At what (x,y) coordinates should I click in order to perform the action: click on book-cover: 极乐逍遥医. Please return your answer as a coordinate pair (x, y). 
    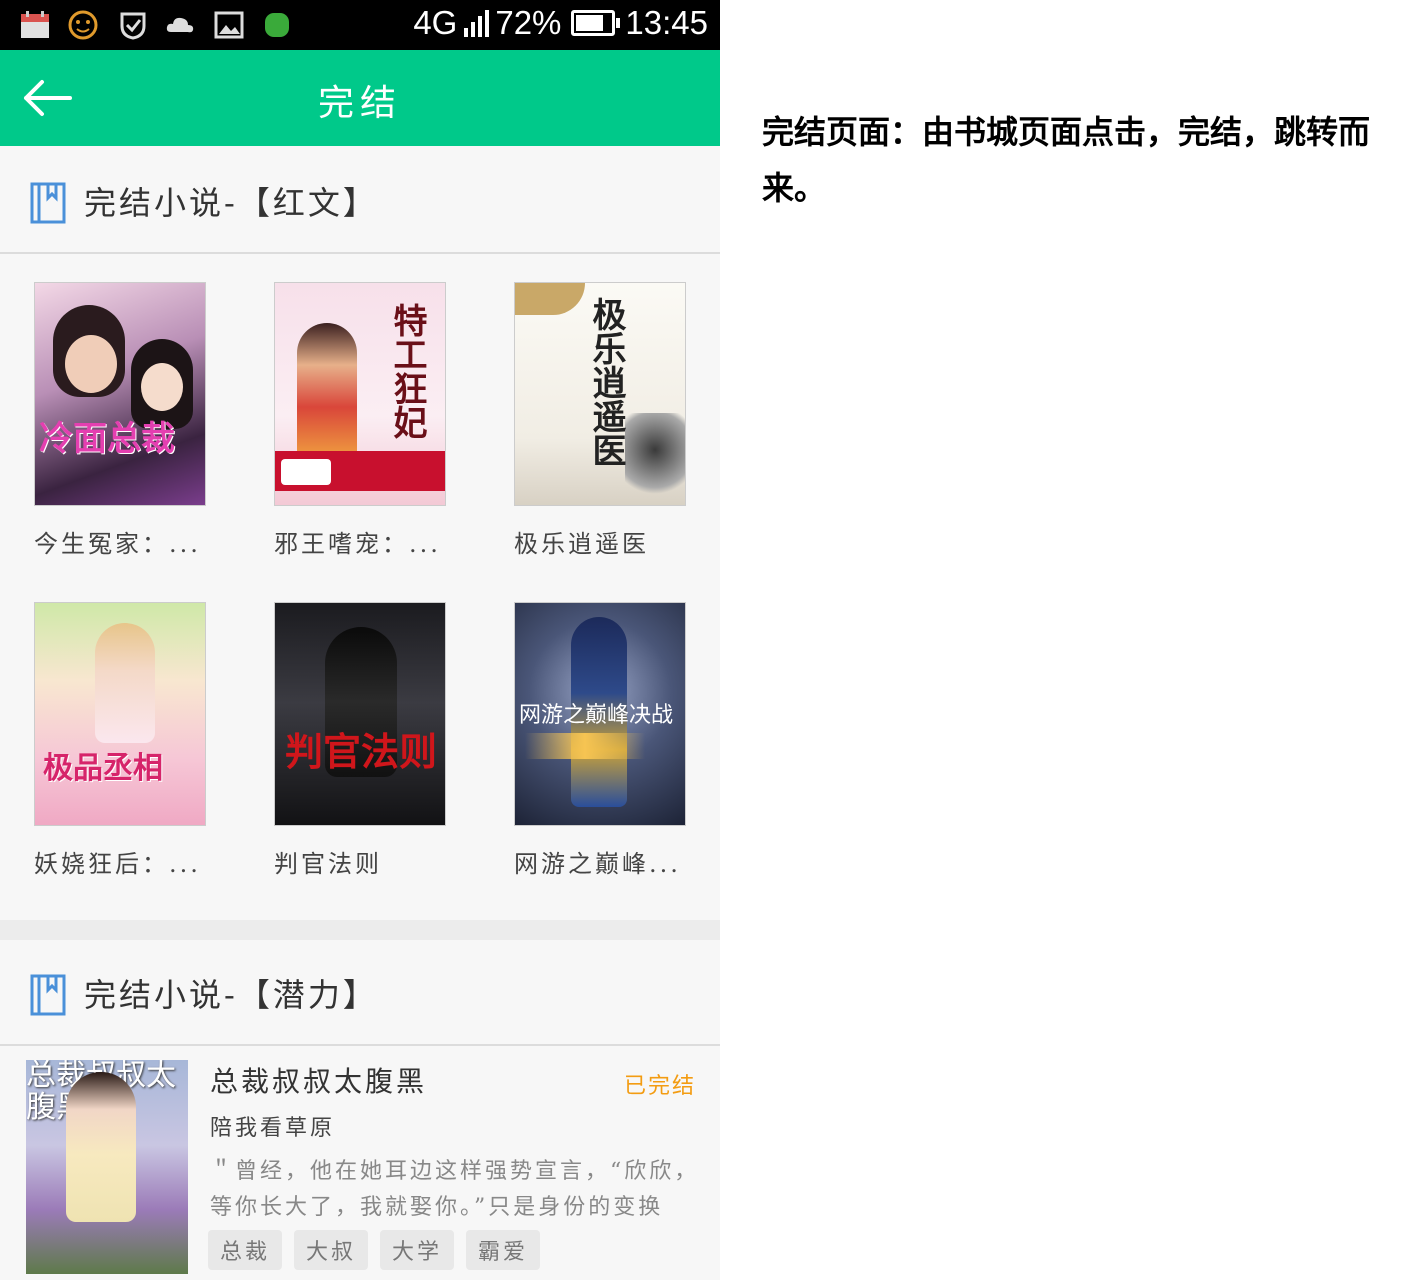
    Looking at the image, I should click on (600, 394).